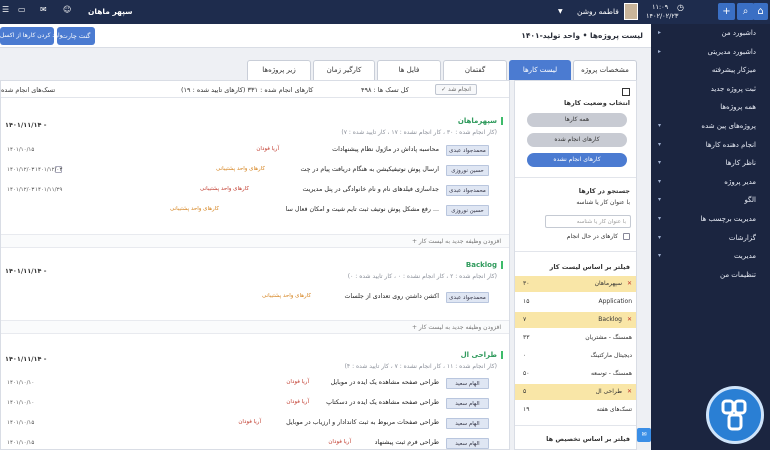  I want to click on home-button: ⌂, so click(760, 11).